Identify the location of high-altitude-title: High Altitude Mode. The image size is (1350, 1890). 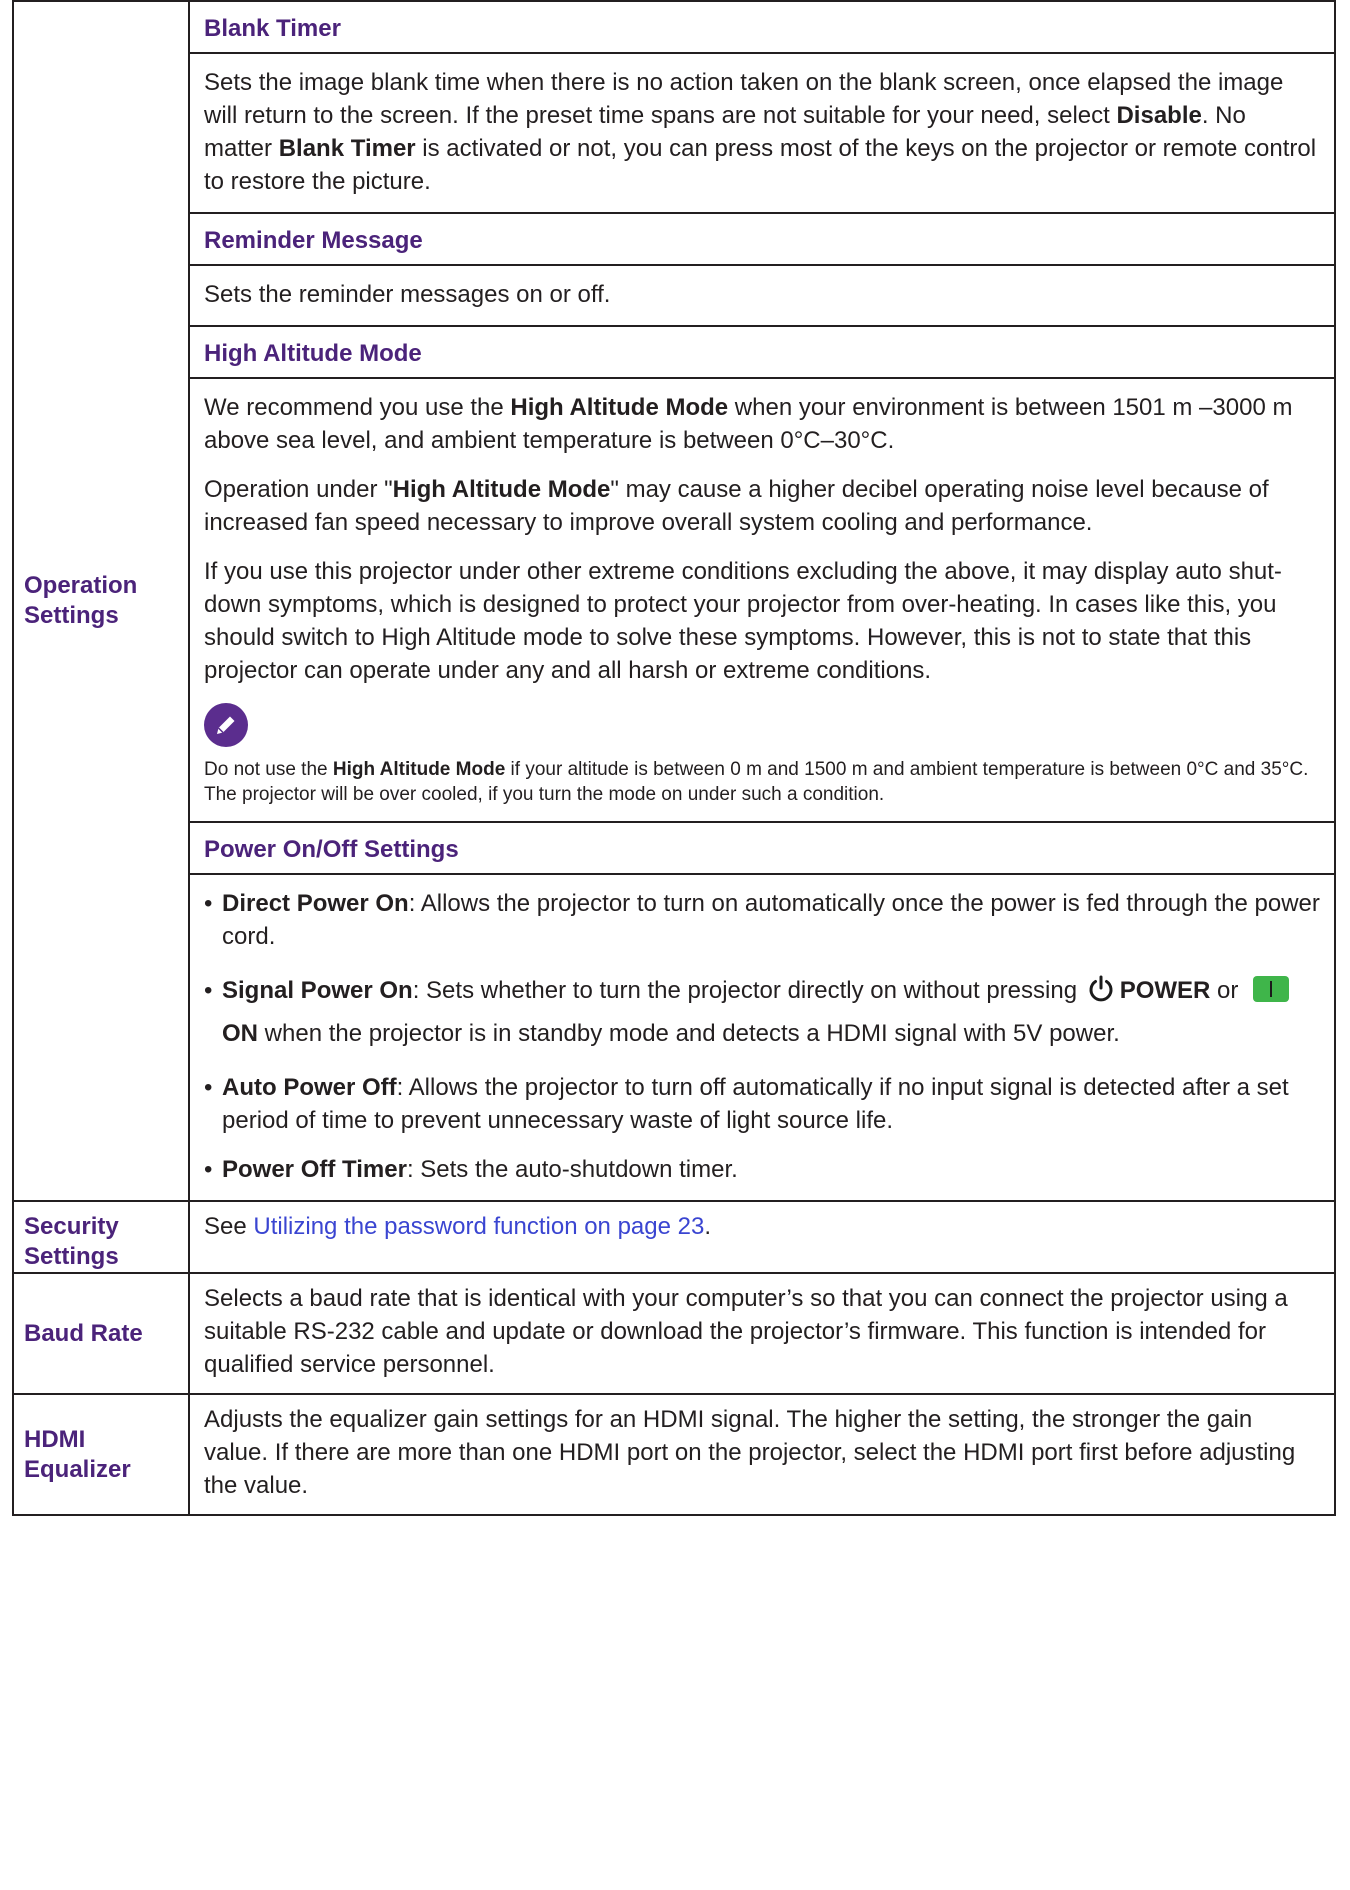
(762, 353).